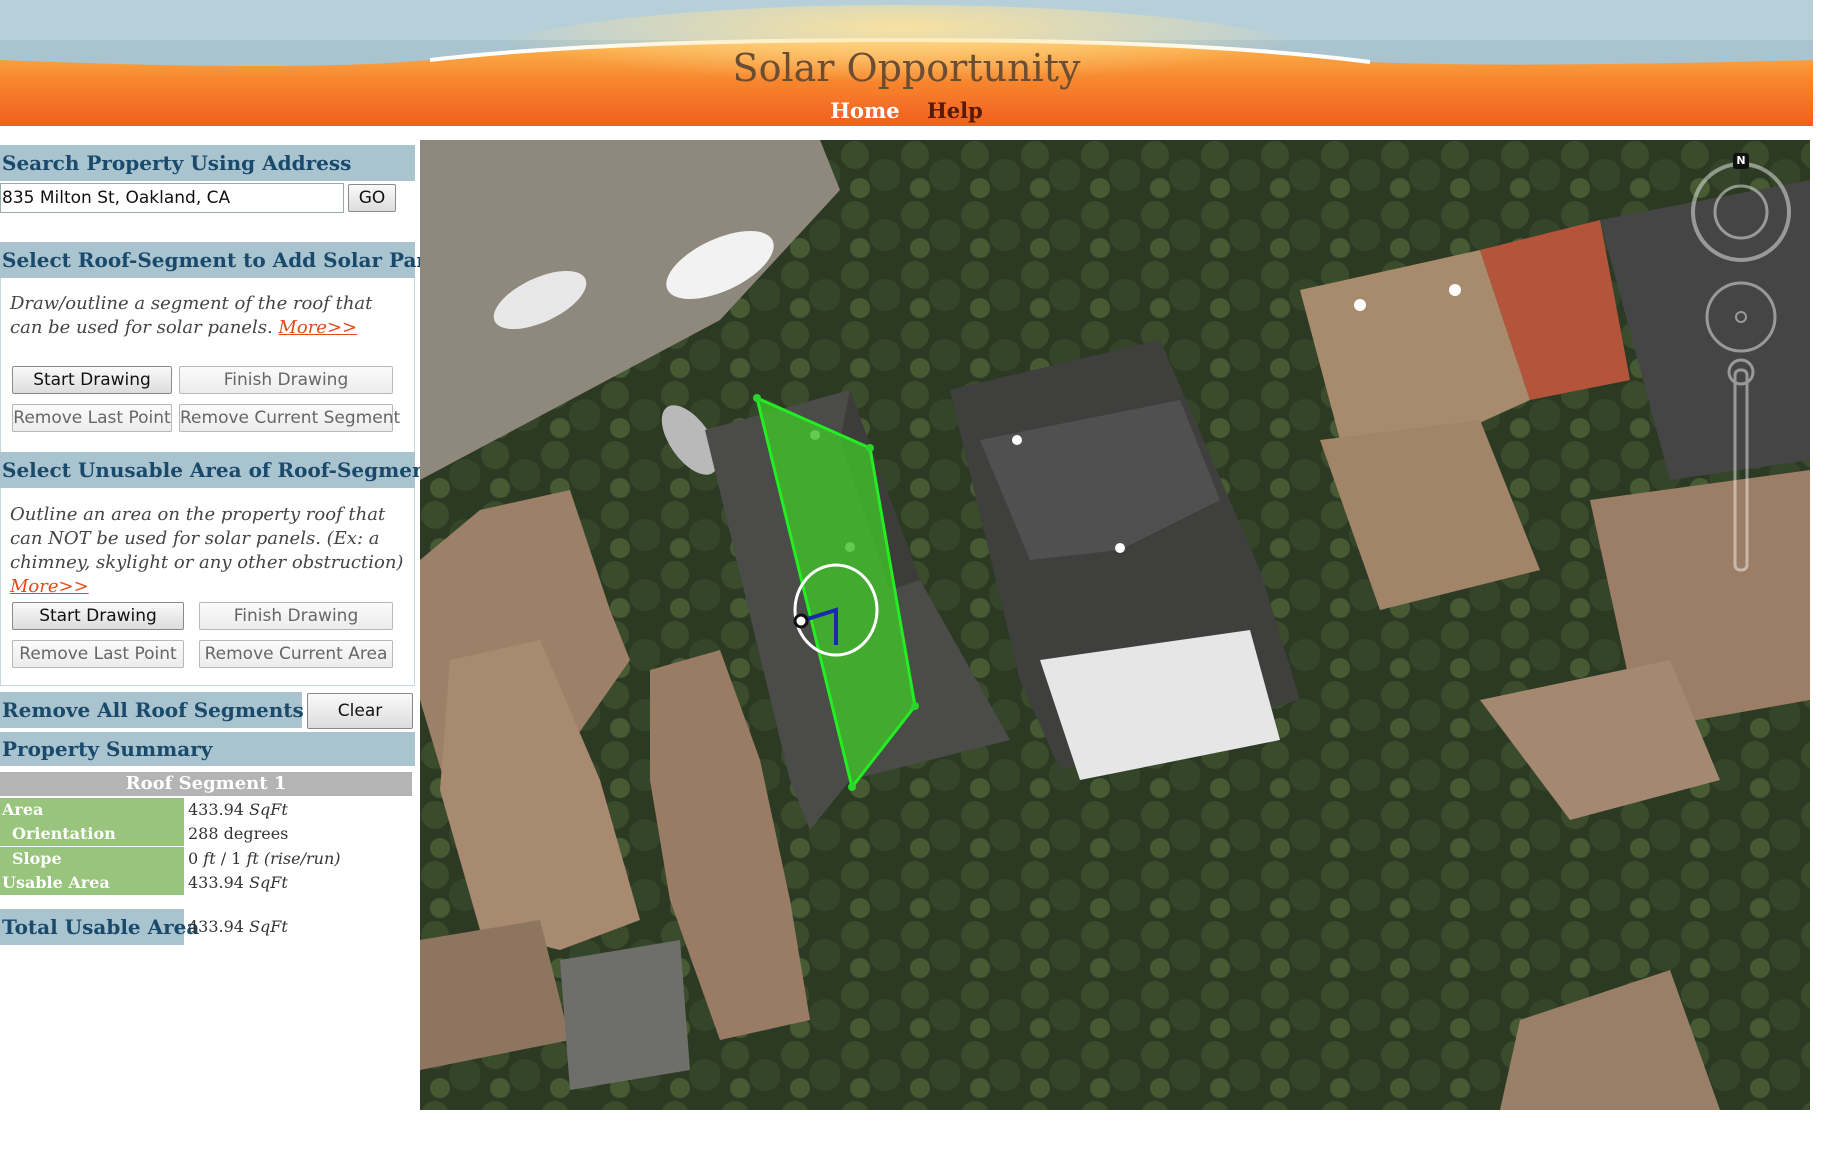  Describe the element at coordinates (218, 470) in the screenshot. I see `unusable-area-heading: Select Unusable Area of Roof-Segment` at that location.